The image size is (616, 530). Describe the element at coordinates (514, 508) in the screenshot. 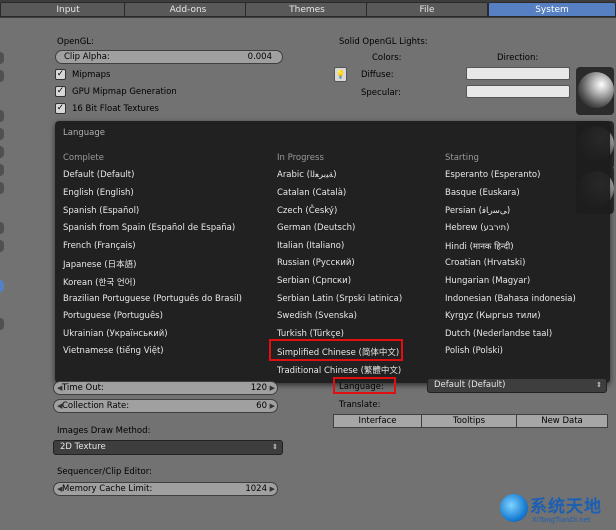

I see `globe-icon` at that location.